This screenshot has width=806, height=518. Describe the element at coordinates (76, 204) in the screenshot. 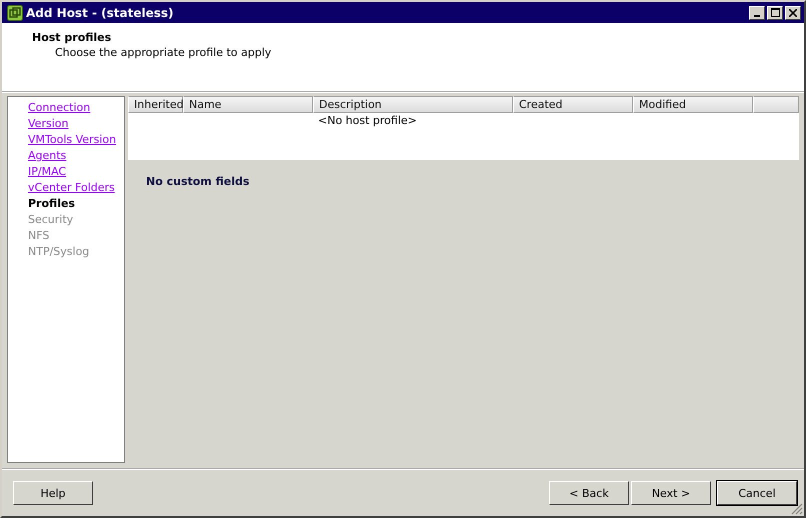

I see `step-link: Profiles` at that location.